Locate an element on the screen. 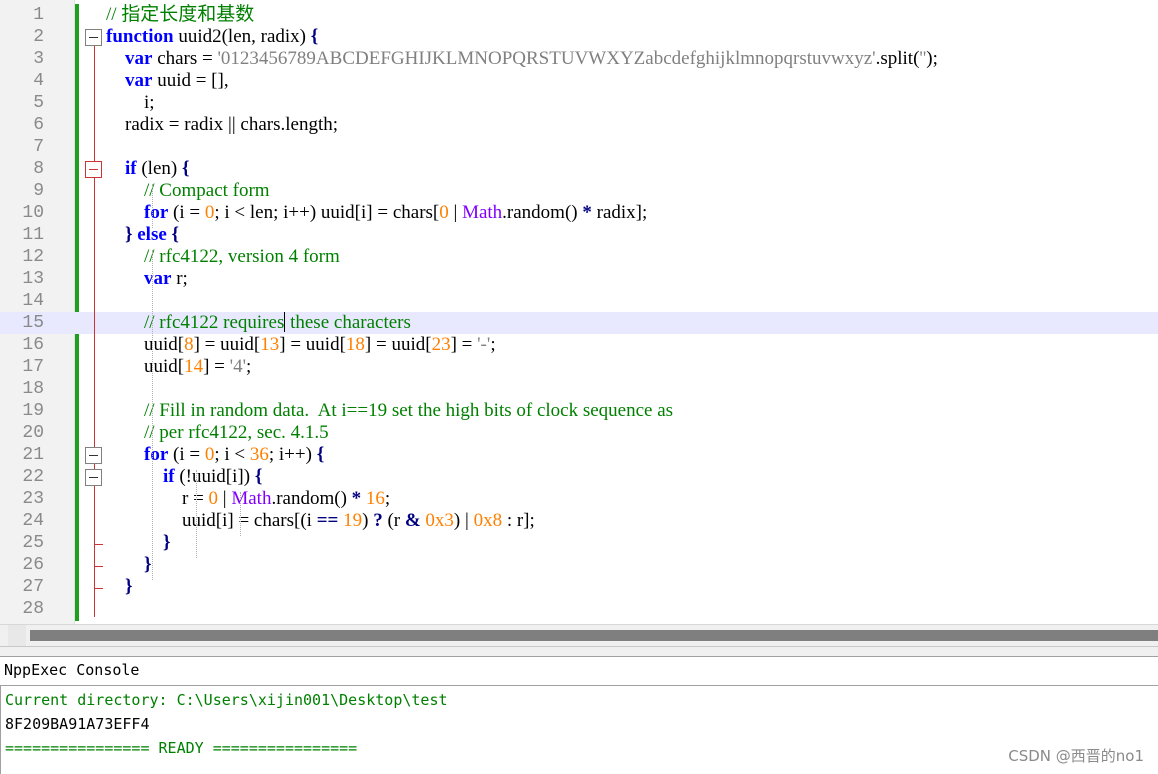  code-line: 21 for (i = 0; i < 36; i++) { is located at coordinates (579, 455).